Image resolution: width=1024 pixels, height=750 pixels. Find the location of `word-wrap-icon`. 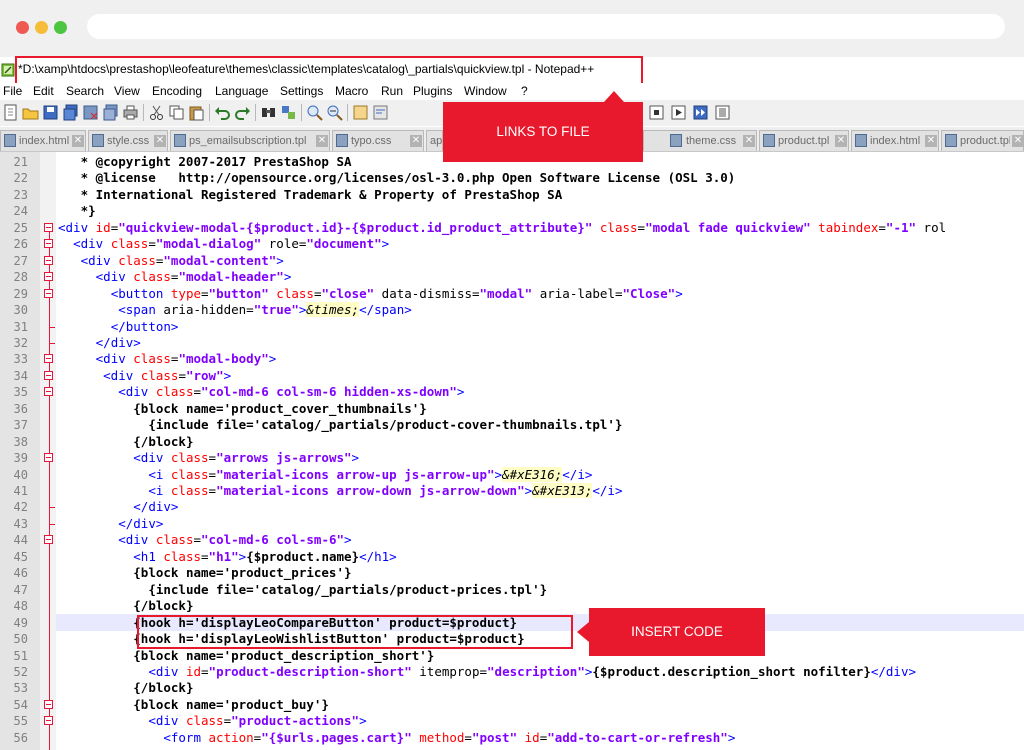

word-wrap-icon is located at coordinates (380, 112).